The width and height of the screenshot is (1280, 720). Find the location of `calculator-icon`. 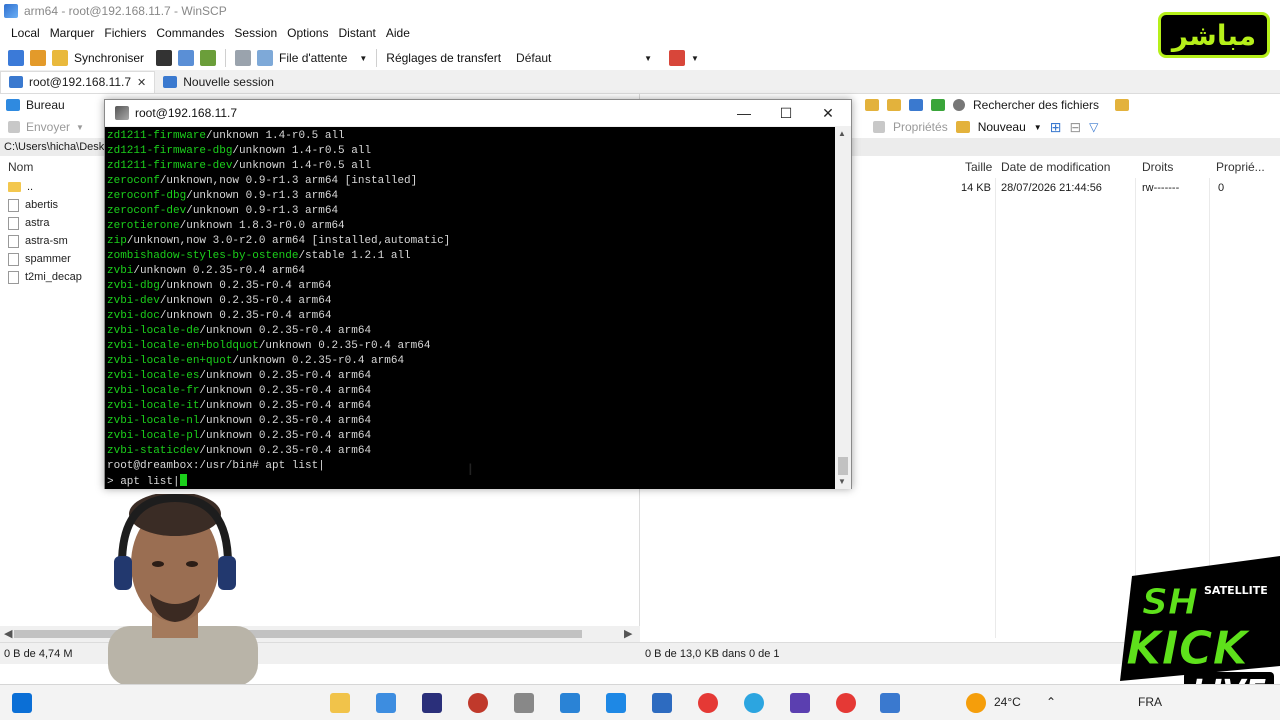

calculator-icon is located at coordinates (616, 703).